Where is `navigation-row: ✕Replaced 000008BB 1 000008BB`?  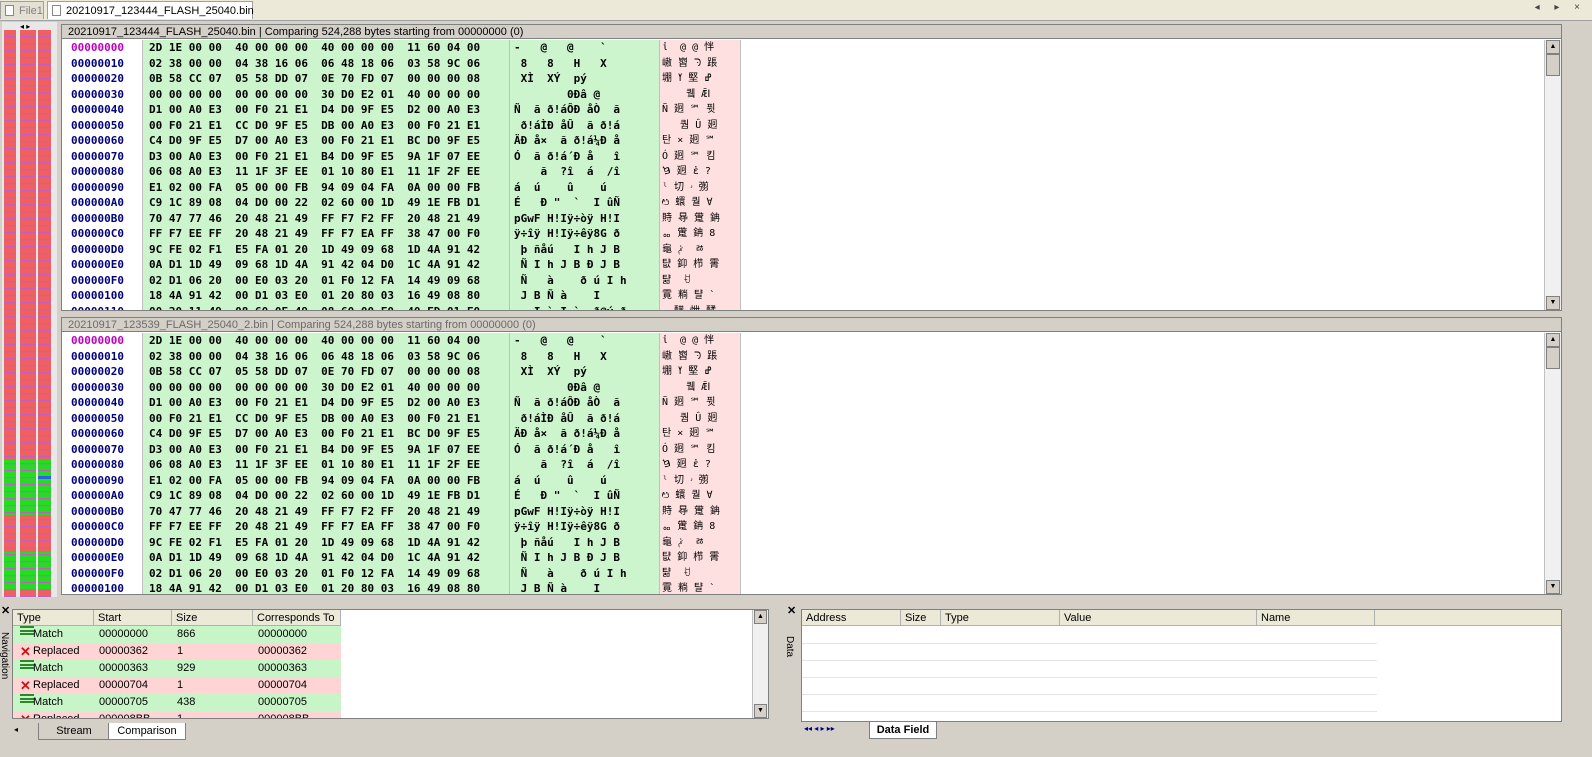
navigation-row: ✕Replaced 000008BB 1 000008BB is located at coordinates (177, 714).